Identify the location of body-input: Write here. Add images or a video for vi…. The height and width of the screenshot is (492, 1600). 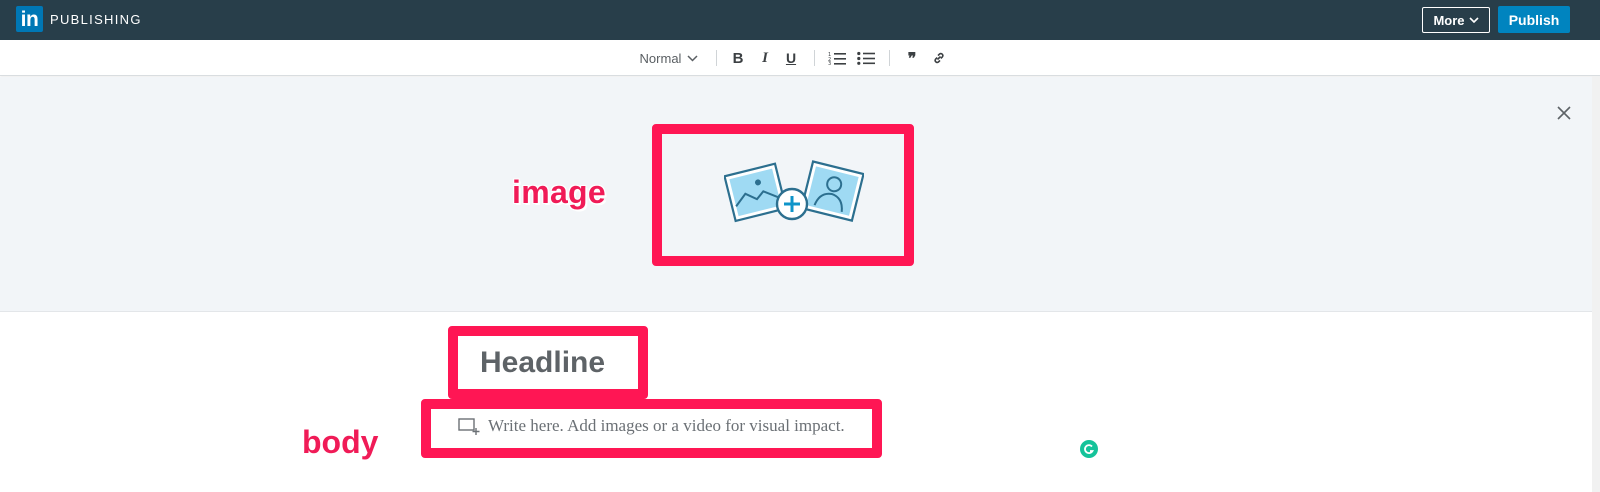
(666, 426).